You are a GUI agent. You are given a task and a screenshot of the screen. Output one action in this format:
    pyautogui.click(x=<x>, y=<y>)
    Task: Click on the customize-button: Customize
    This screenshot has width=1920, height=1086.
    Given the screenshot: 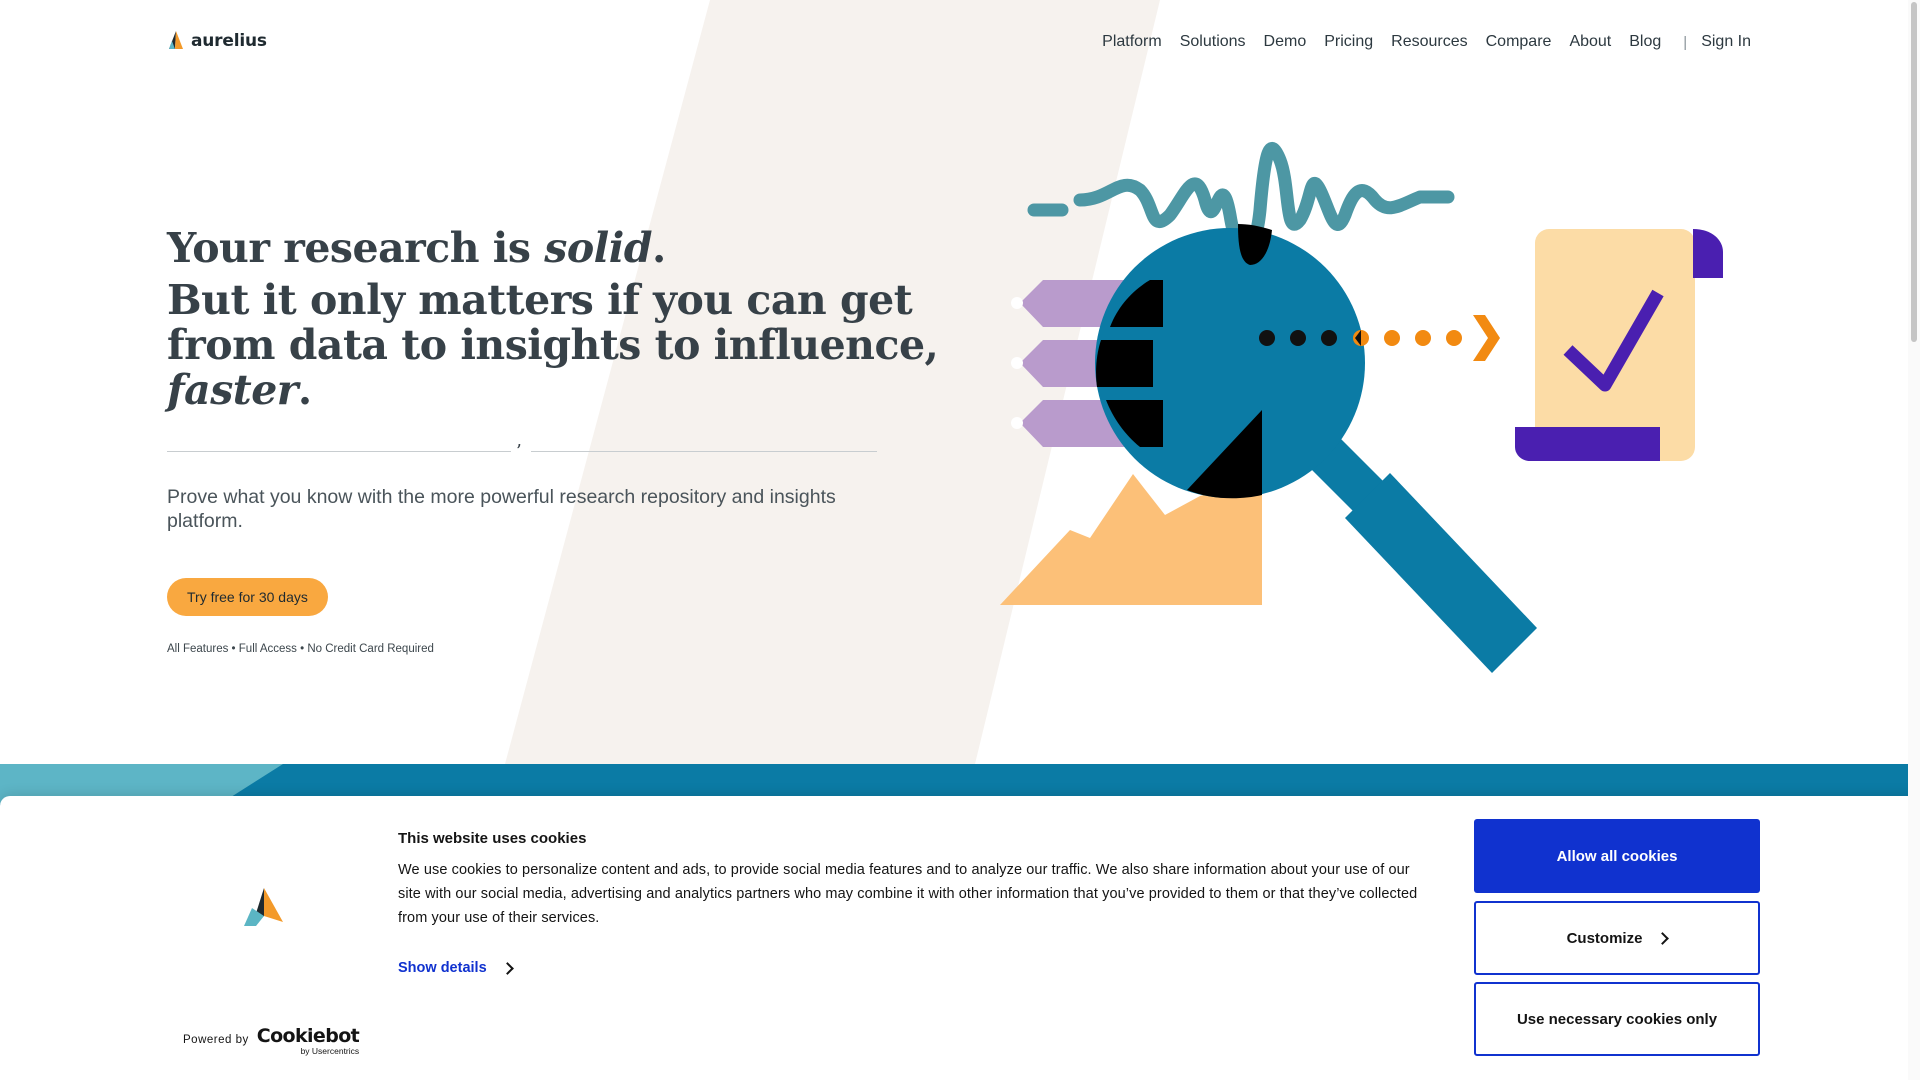 What is the action you would take?
    pyautogui.click(x=1617, y=938)
    